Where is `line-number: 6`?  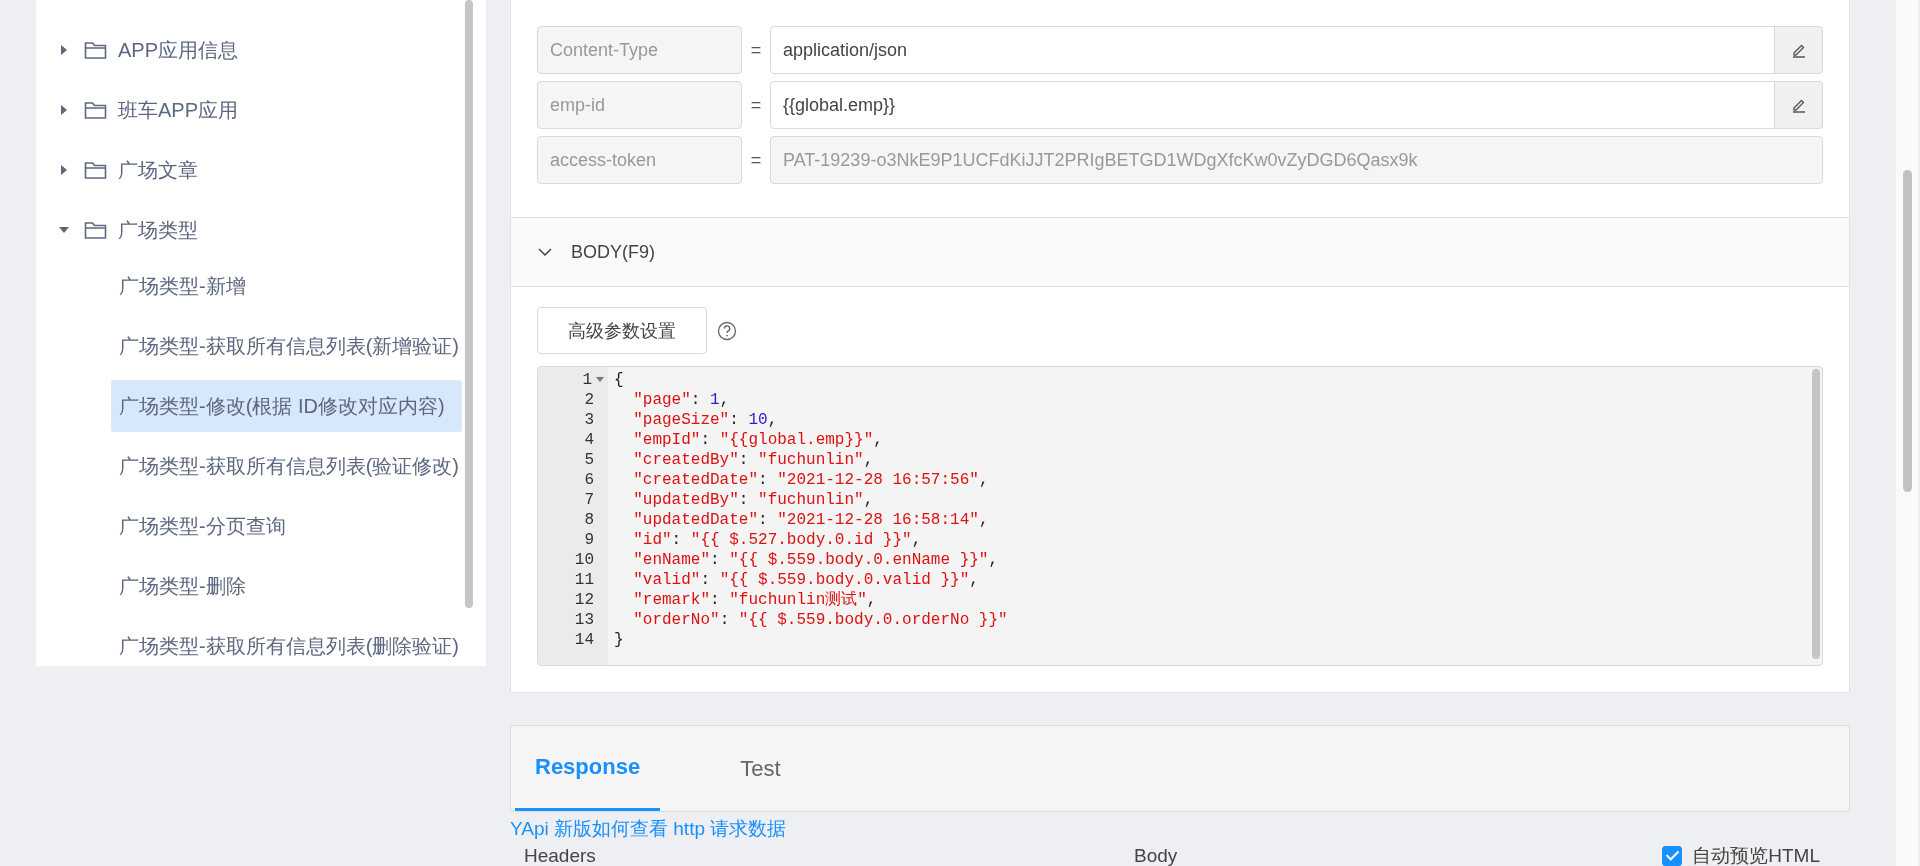
line-number: 6 is located at coordinates (589, 480).